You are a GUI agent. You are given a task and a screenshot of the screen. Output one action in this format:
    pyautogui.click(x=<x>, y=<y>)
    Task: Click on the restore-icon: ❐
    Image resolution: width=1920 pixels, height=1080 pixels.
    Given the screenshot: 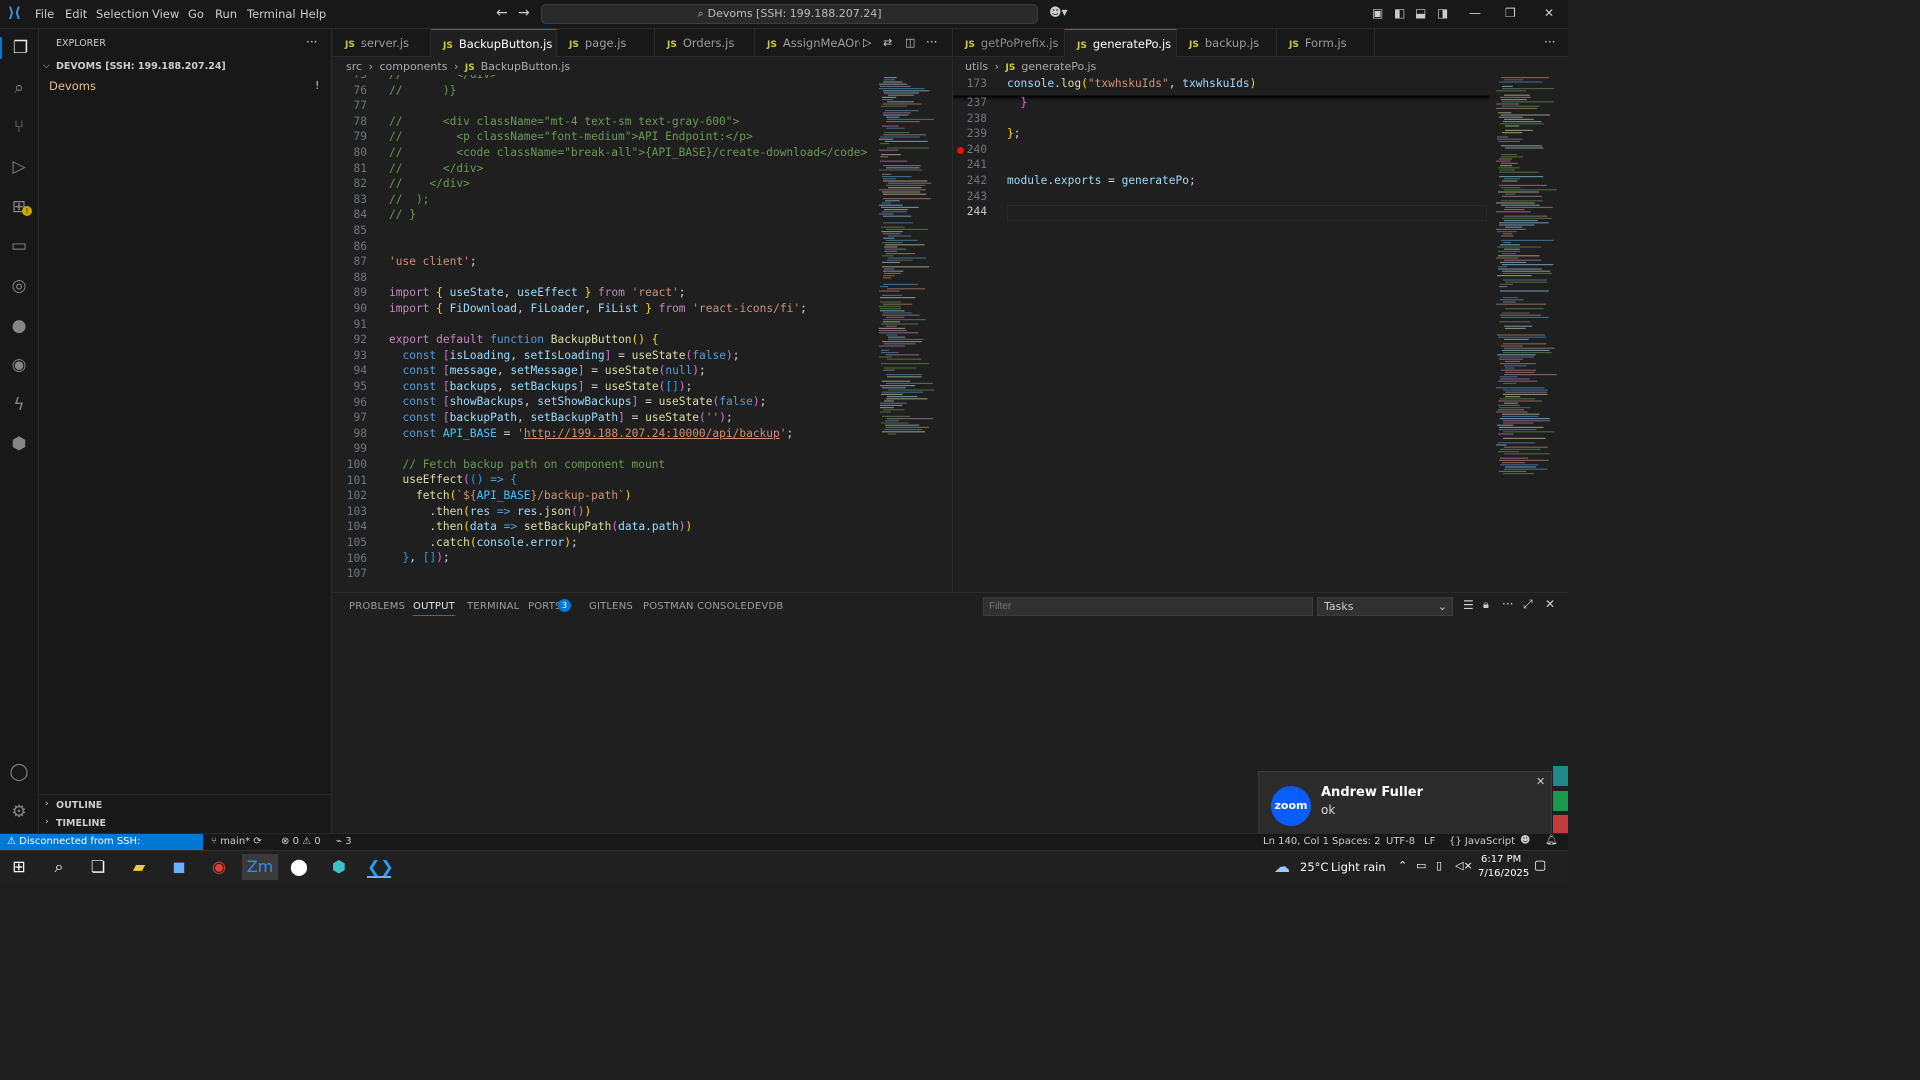 What is the action you would take?
    pyautogui.click(x=1510, y=13)
    